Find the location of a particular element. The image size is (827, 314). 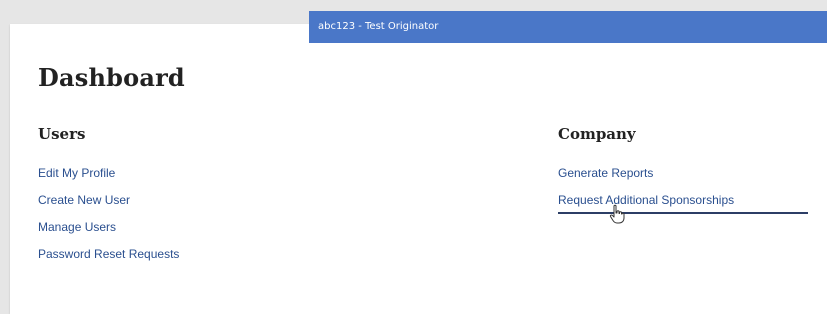

hand-pointer-icon is located at coordinates (617, 214).